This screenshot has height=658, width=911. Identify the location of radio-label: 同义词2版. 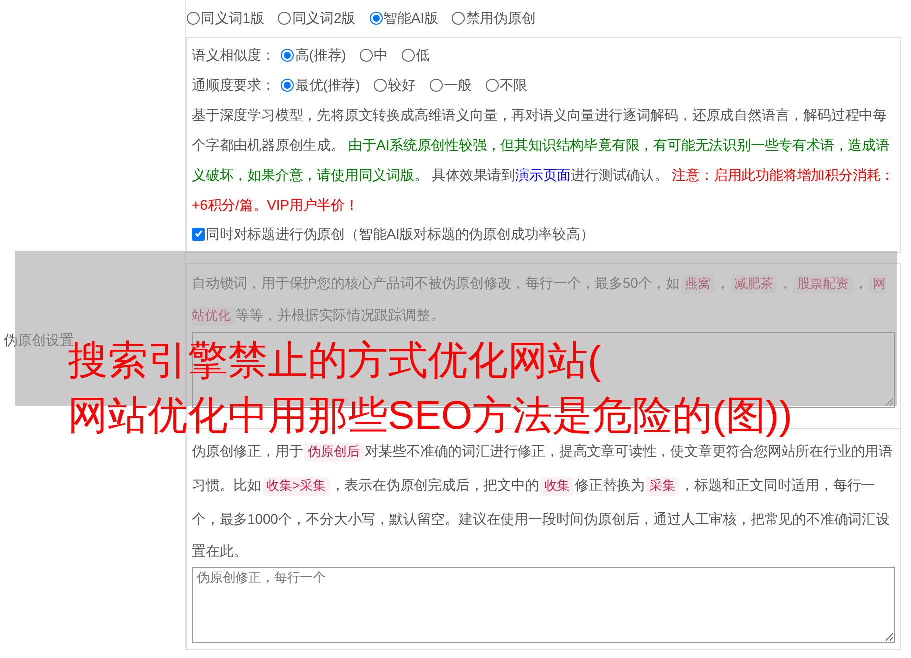
(324, 18).